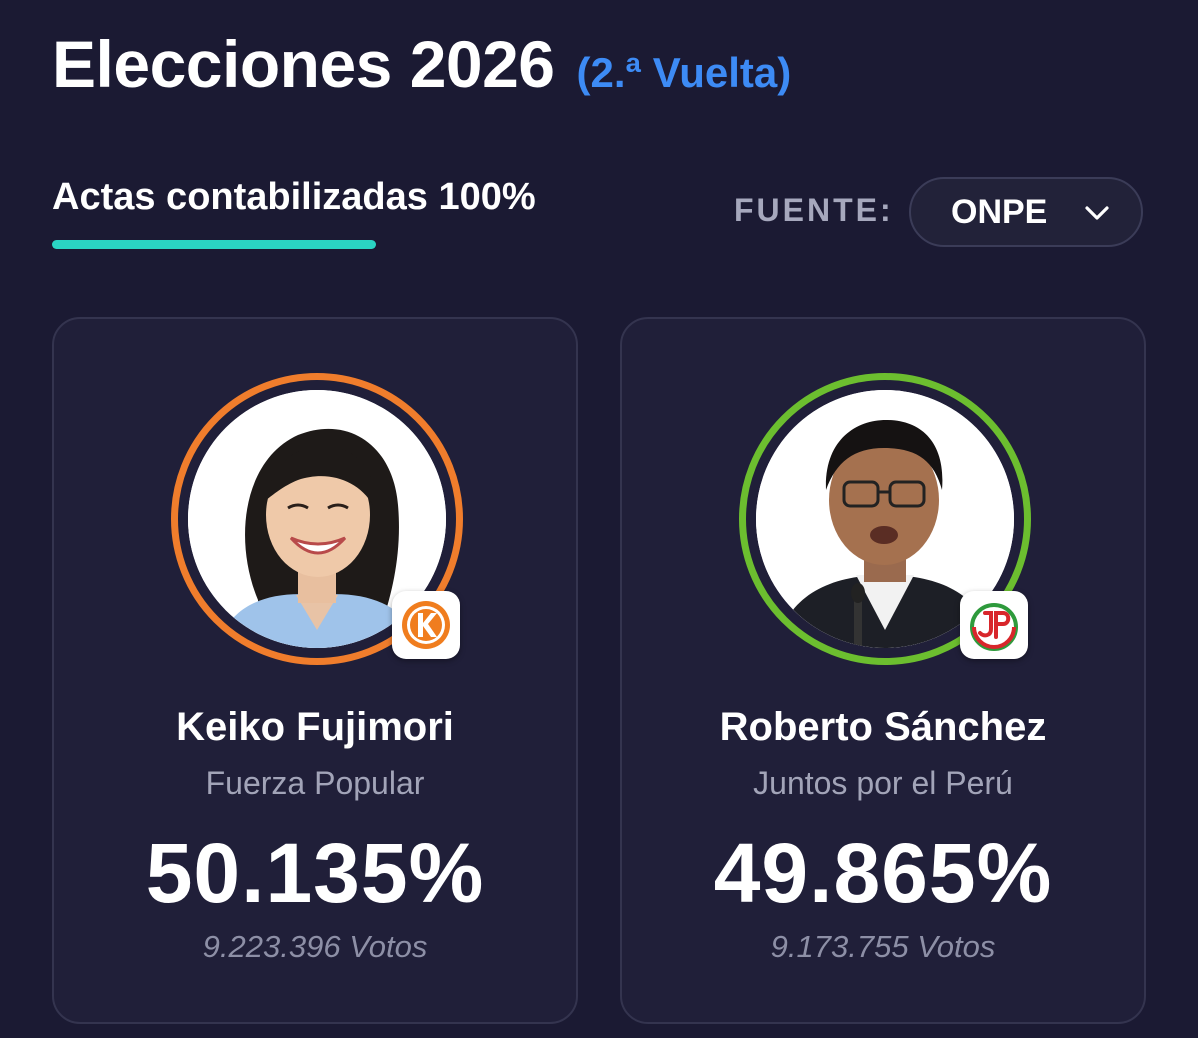 This screenshot has width=1198, height=1038. I want to click on candidate-votes: 9.173.755 Votos, so click(883, 946).